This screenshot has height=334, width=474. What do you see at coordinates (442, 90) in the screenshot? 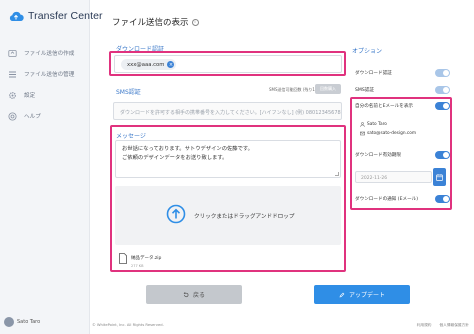
I see `sms-auth-toggle` at bounding box center [442, 90].